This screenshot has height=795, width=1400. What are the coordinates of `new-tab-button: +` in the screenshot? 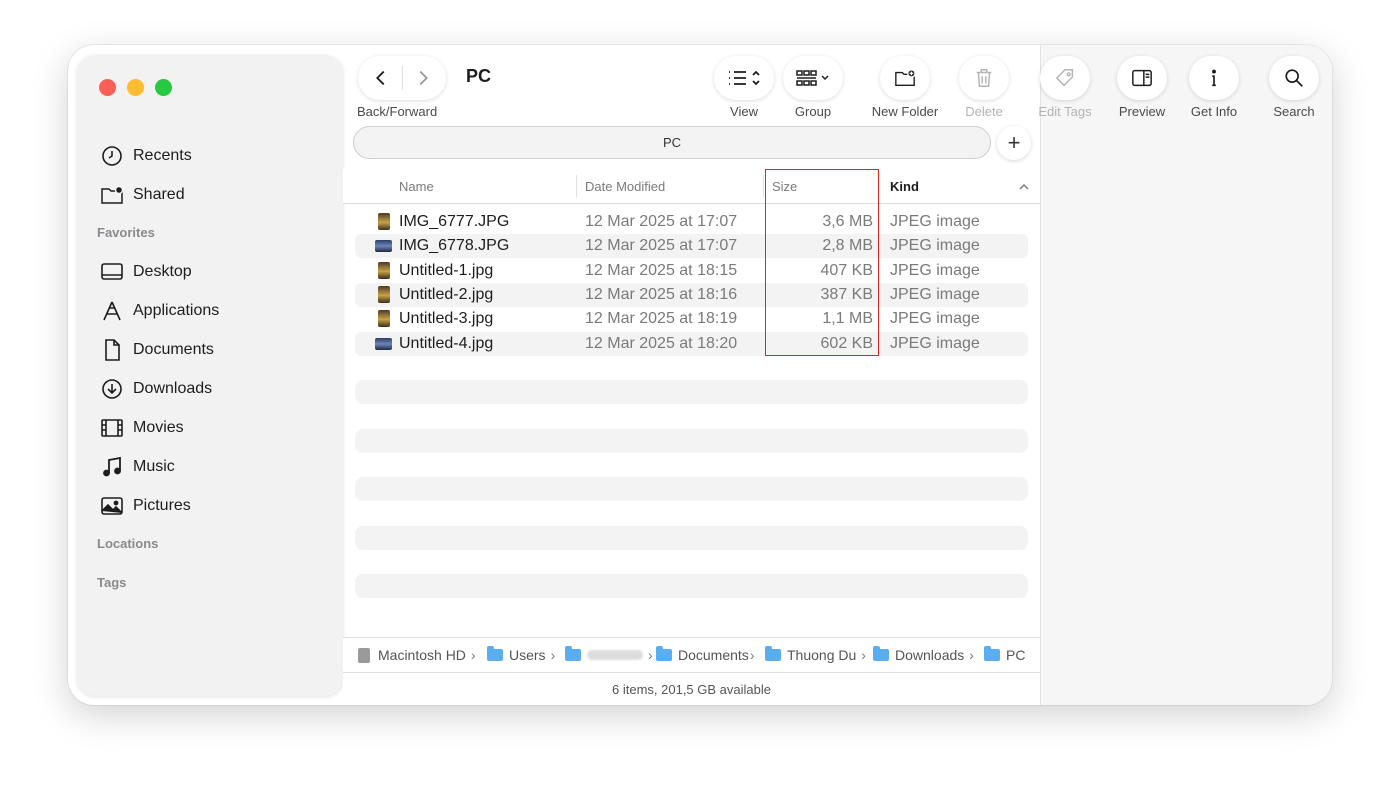 It's located at (1014, 143).